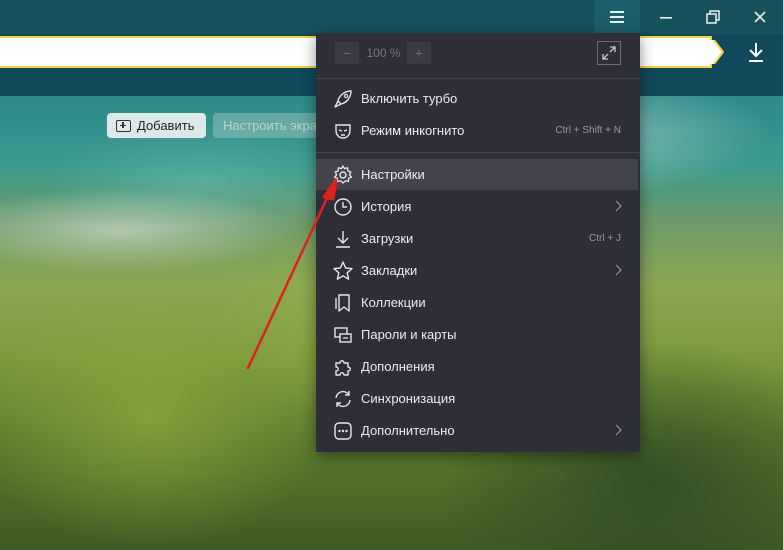 The height and width of the screenshot is (550, 783). What do you see at coordinates (166, 125) in the screenshot?
I see `add-button-label: Добавить` at bounding box center [166, 125].